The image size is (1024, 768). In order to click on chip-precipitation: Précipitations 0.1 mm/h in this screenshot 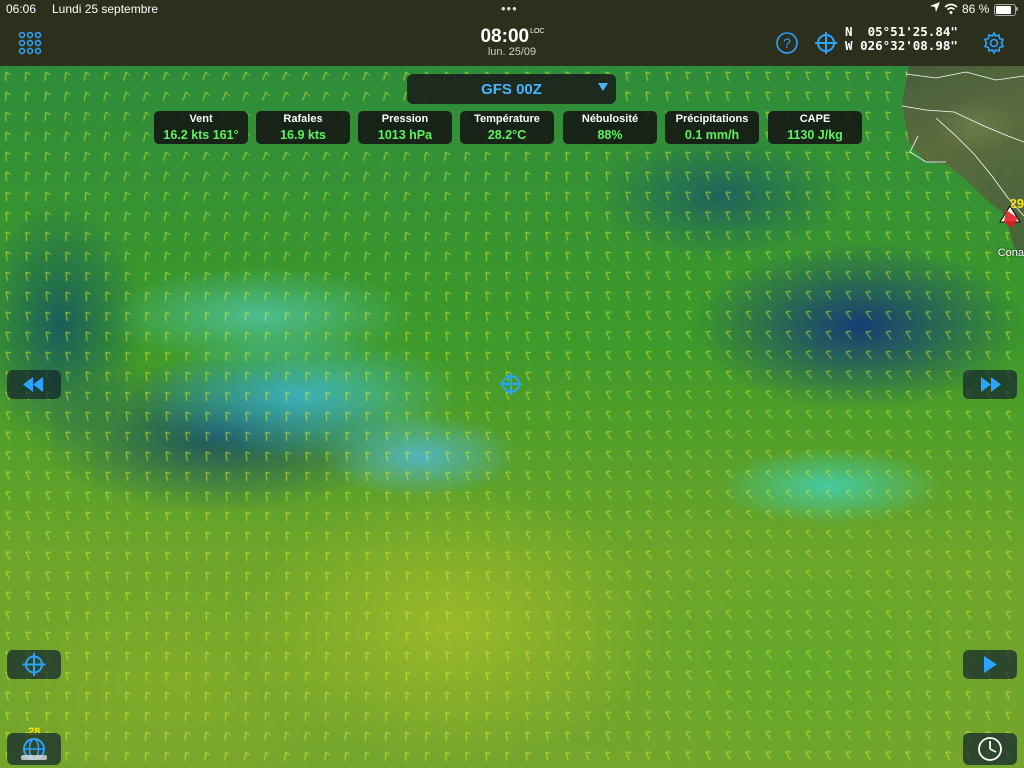, I will do `click(712, 127)`.